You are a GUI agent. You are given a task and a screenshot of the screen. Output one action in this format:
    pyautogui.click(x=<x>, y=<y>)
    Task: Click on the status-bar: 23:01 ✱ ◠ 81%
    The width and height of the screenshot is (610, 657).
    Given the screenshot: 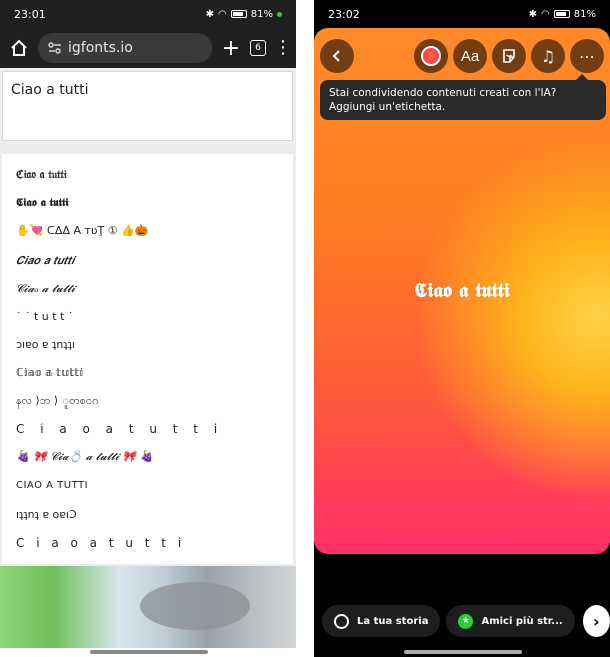 What is the action you would take?
    pyautogui.click(x=148, y=14)
    